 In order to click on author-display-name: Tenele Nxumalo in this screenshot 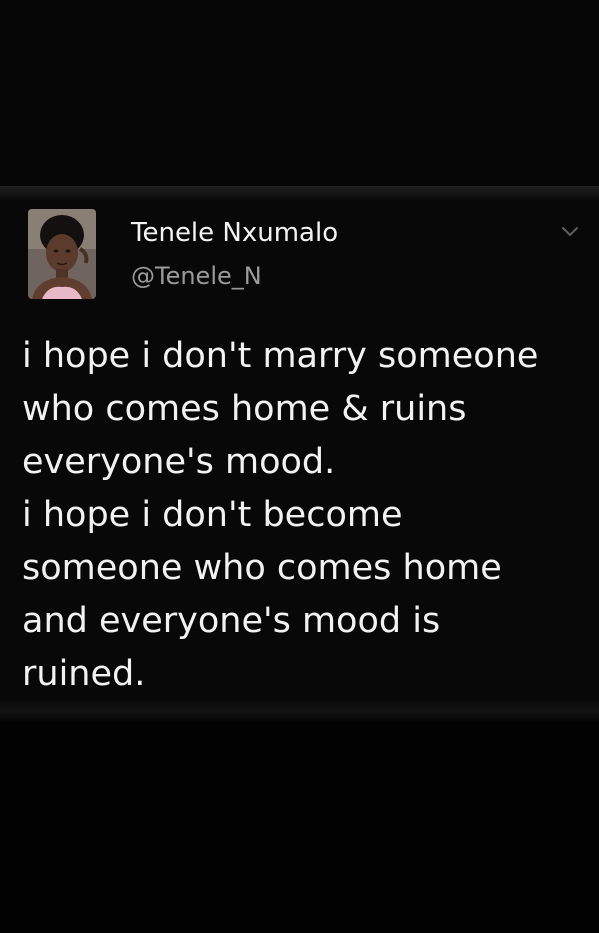, I will do `click(234, 233)`.